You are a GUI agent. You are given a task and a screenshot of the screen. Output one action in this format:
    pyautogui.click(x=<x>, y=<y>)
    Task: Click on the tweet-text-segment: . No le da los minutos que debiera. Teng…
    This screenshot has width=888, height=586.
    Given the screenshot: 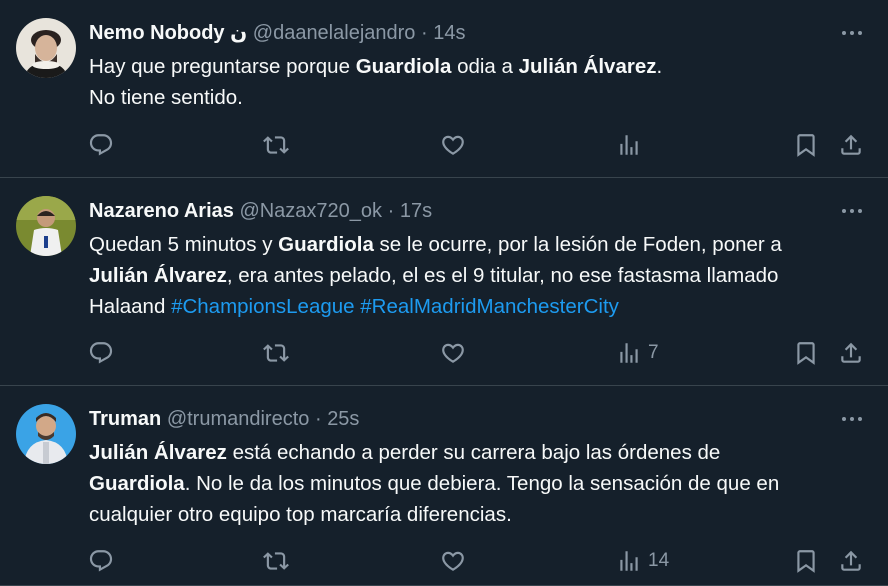 What is the action you would take?
    pyautogui.click(x=482, y=483)
    